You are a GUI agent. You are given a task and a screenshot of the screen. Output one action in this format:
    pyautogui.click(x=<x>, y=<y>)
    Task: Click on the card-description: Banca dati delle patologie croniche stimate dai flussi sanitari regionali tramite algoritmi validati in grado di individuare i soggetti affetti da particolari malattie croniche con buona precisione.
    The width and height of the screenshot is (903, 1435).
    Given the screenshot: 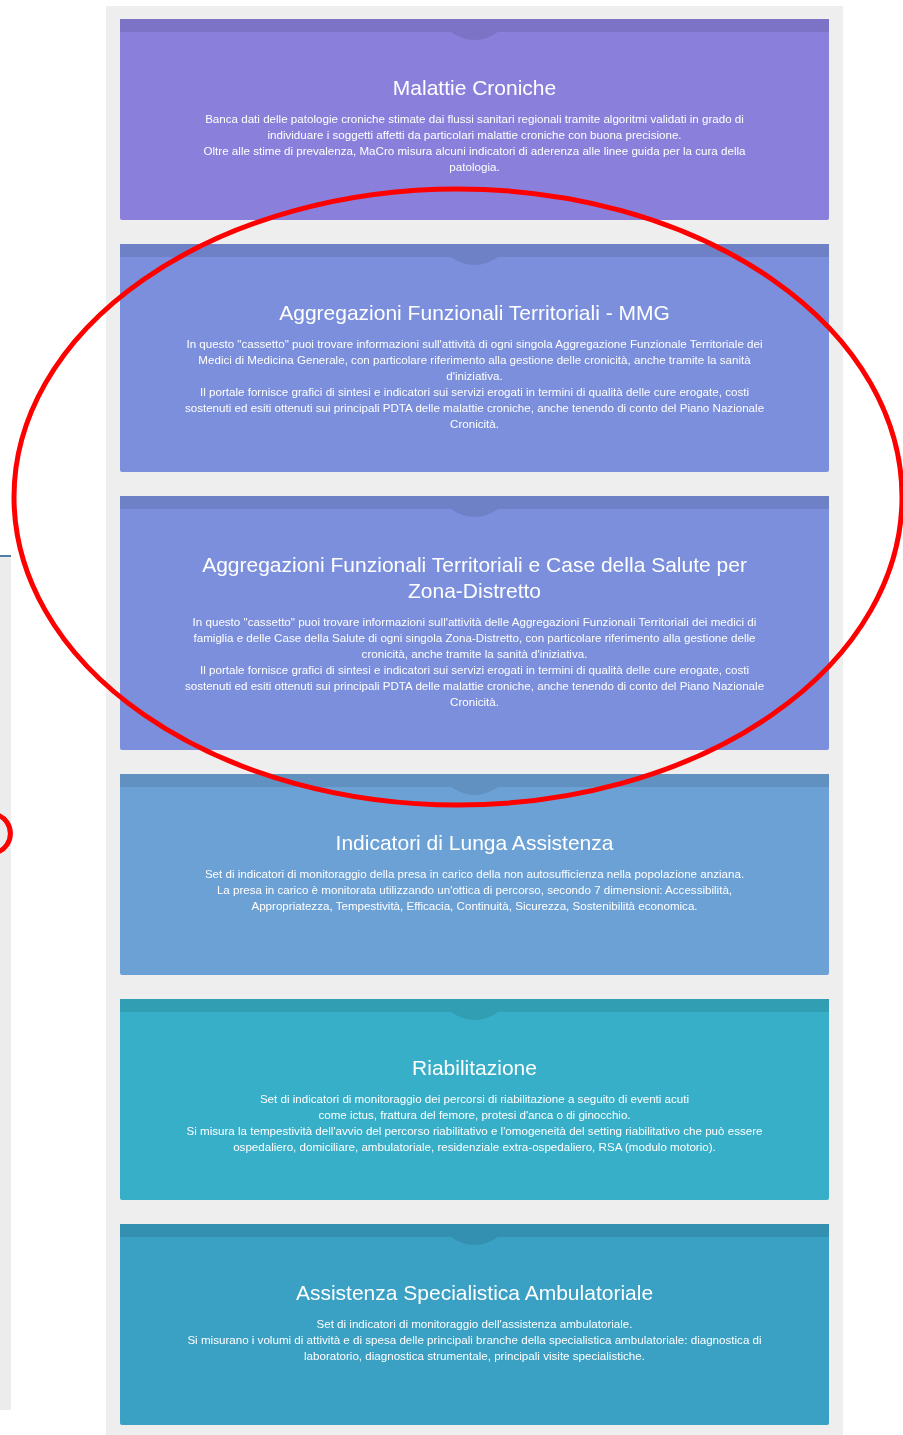 What is the action you would take?
    pyautogui.click(x=474, y=127)
    